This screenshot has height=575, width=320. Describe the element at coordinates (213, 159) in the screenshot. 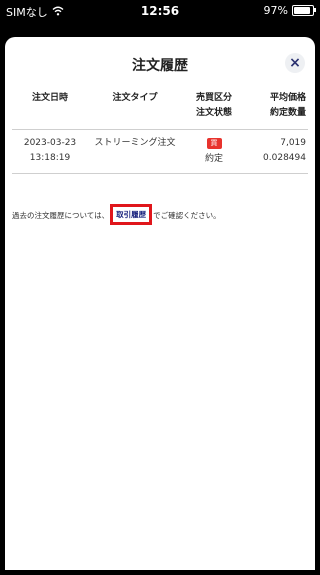

I see `order-status: 約定` at that location.